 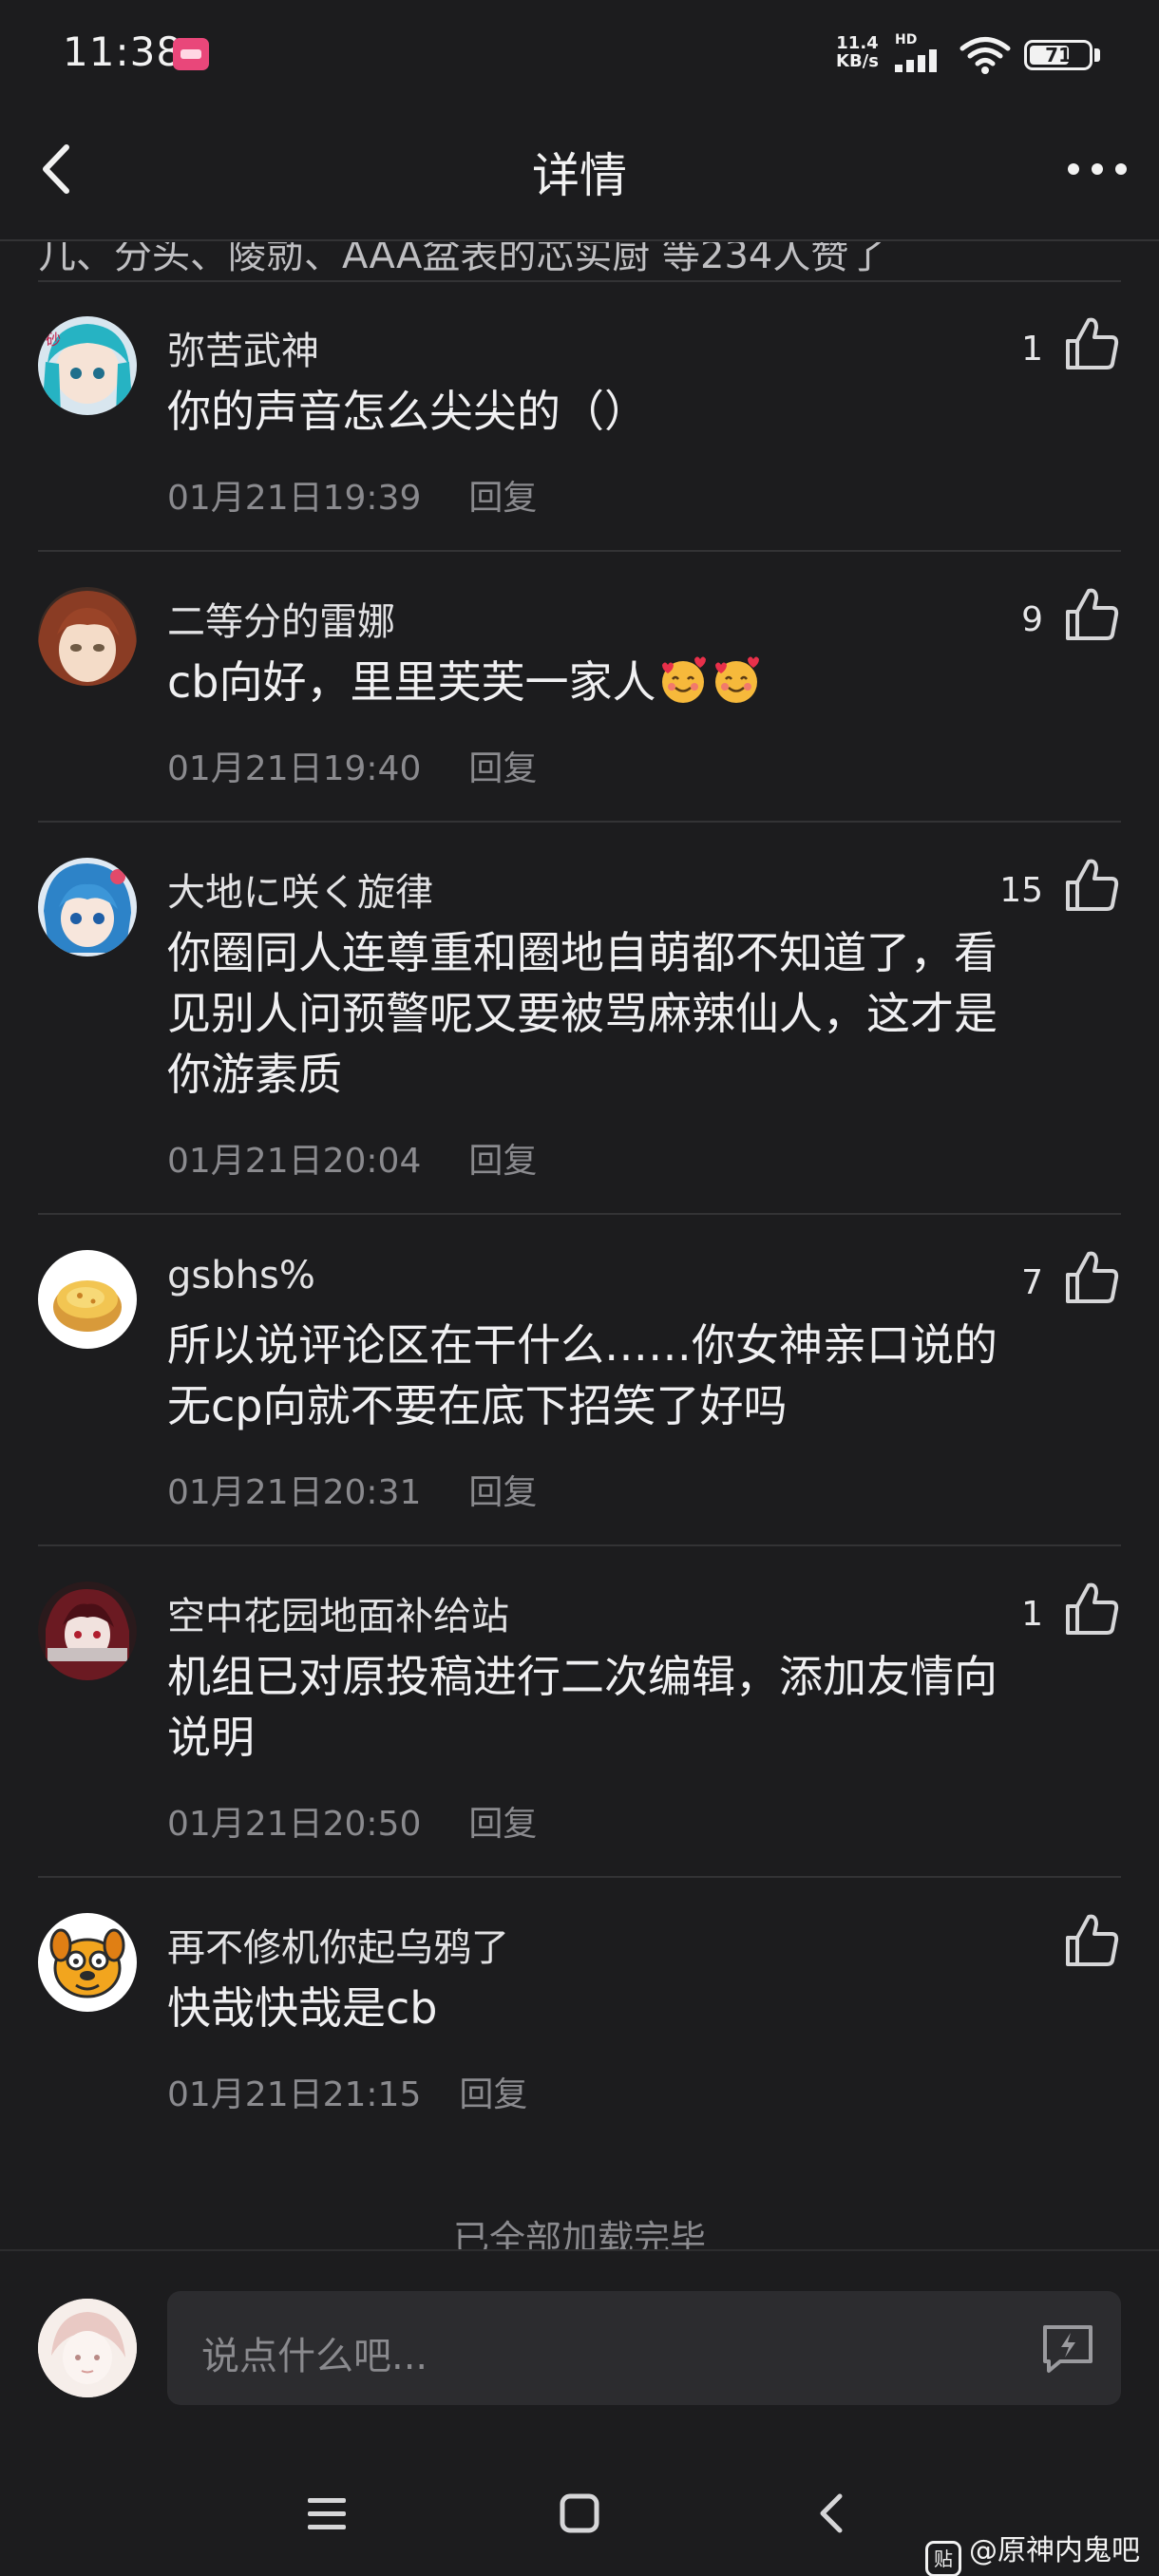 What do you see at coordinates (294, 2094) in the screenshot?
I see `comment-time: 01月21日21:15` at bounding box center [294, 2094].